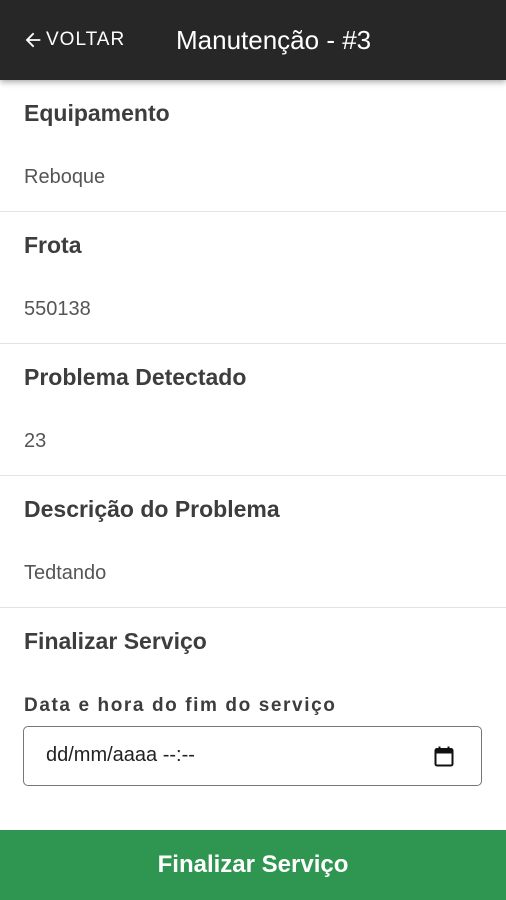  What do you see at coordinates (115, 641) in the screenshot?
I see `finalize-heading: Finalizar Serviço` at bounding box center [115, 641].